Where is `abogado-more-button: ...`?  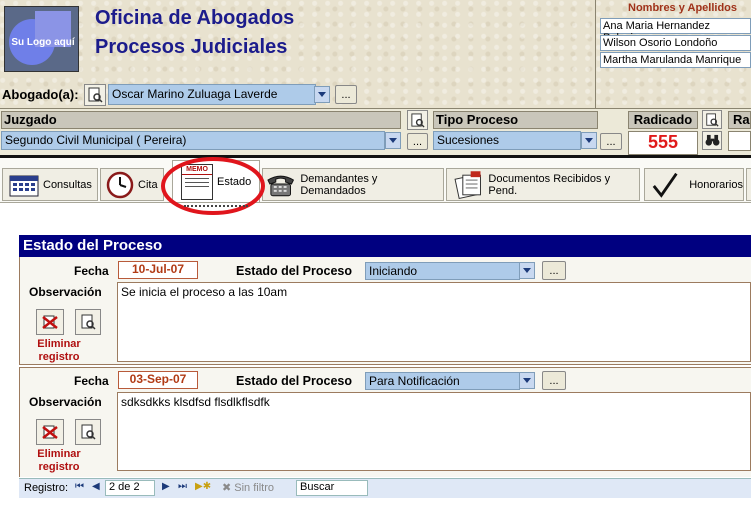
abogado-more-button: ... is located at coordinates (346, 94).